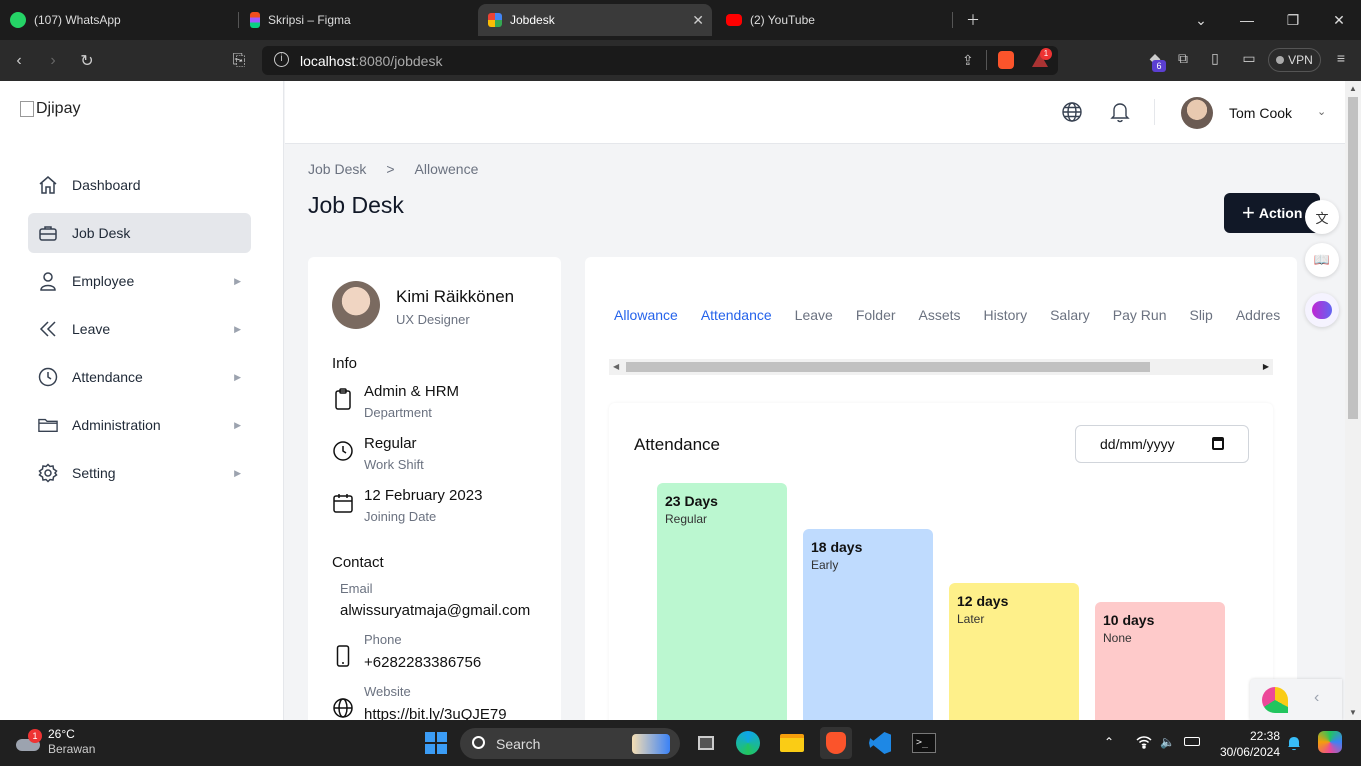 Image resolution: width=1361 pixels, height=766 pixels. Describe the element at coordinates (836, 743) in the screenshot. I see `brave-browser-icon` at that location.